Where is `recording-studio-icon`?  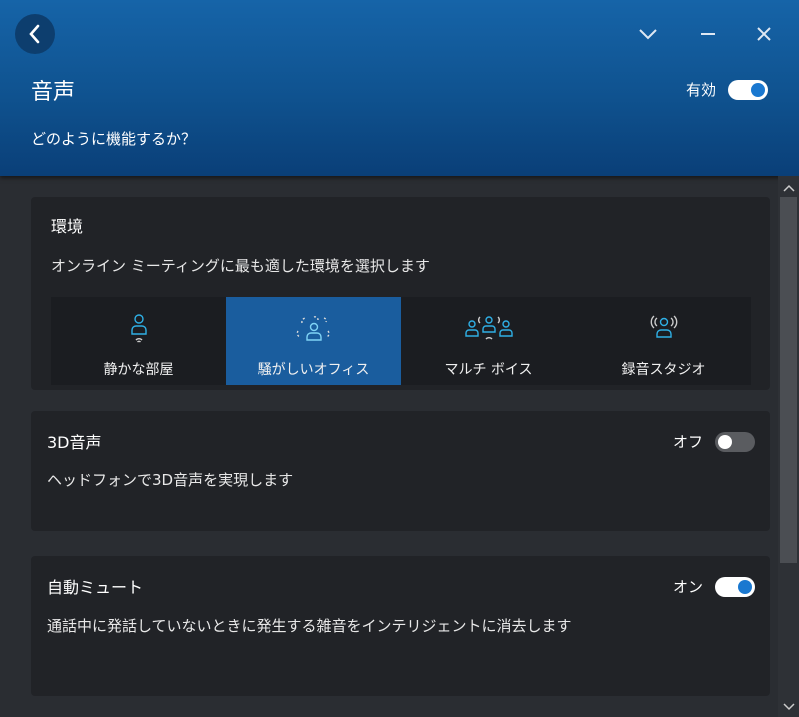 recording-studio-icon is located at coordinates (663, 326).